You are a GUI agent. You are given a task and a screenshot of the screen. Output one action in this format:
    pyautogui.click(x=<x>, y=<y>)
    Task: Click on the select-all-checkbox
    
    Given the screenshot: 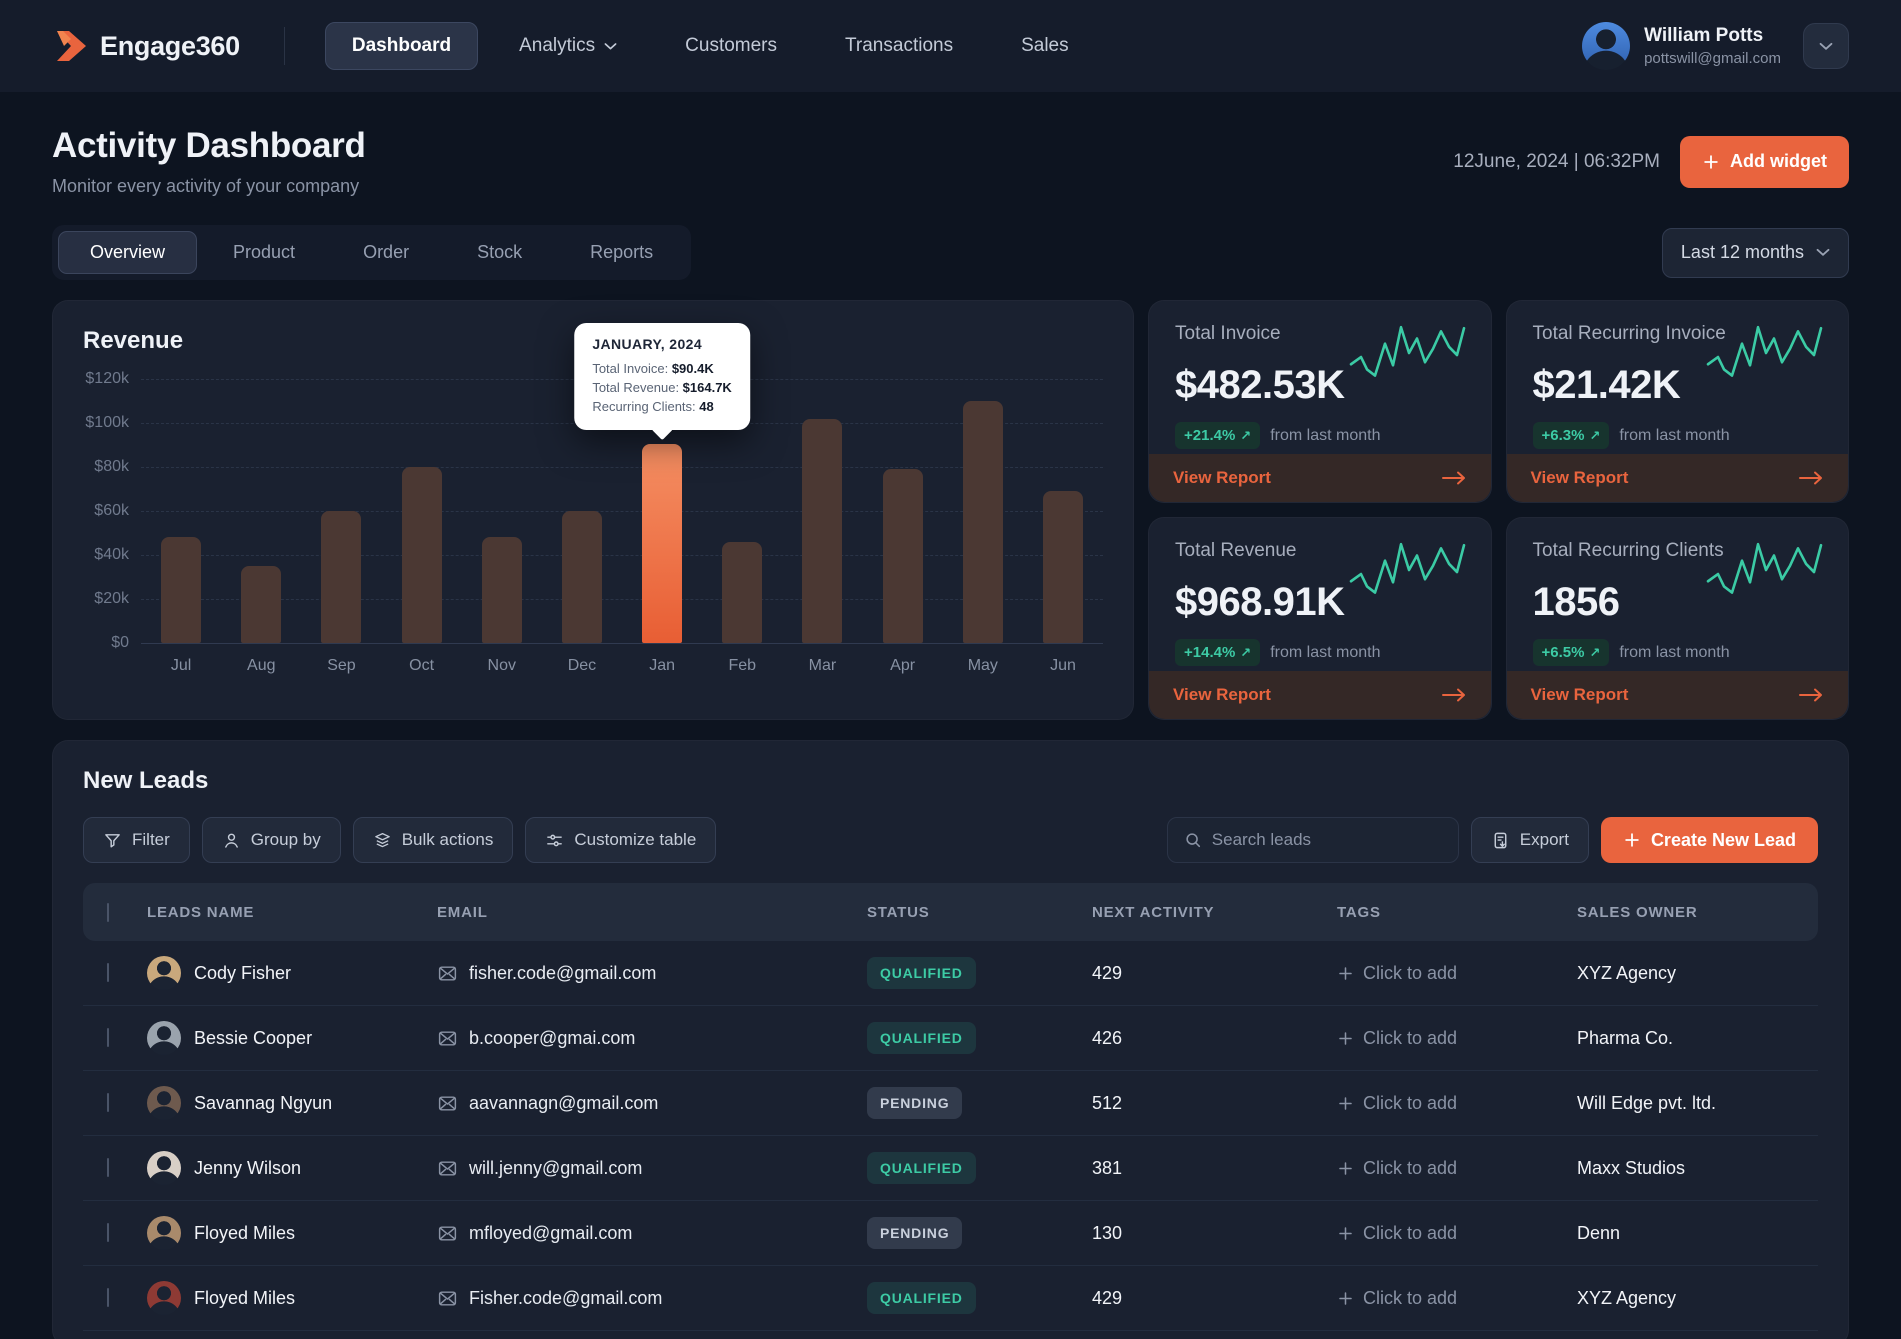 What is the action you would take?
    pyautogui.click(x=108, y=912)
    